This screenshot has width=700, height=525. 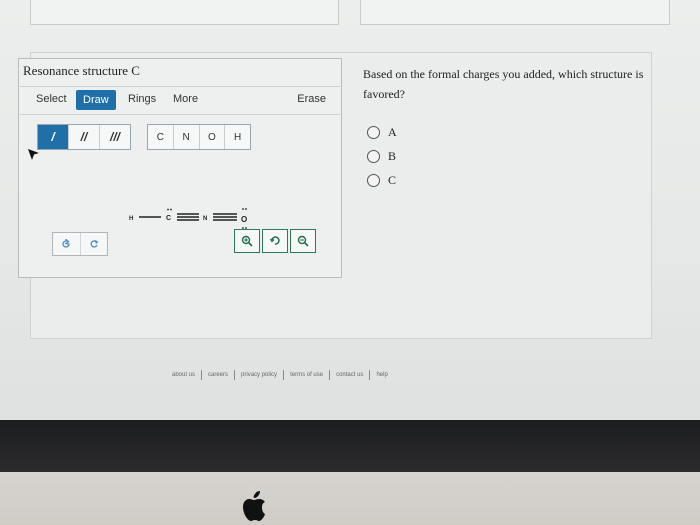 I want to click on atom-c-button: C, so click(x=161, y=137).